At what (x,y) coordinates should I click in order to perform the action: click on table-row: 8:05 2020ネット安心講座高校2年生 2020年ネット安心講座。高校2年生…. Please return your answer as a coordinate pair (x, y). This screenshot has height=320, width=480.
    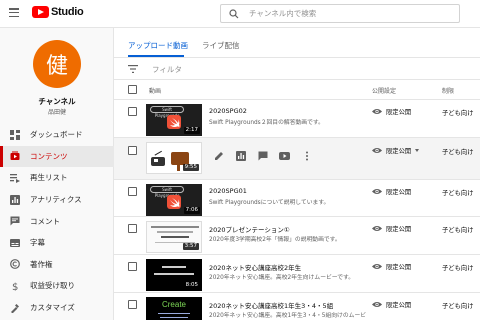
    Looking at the image, I should click on (297, 274).